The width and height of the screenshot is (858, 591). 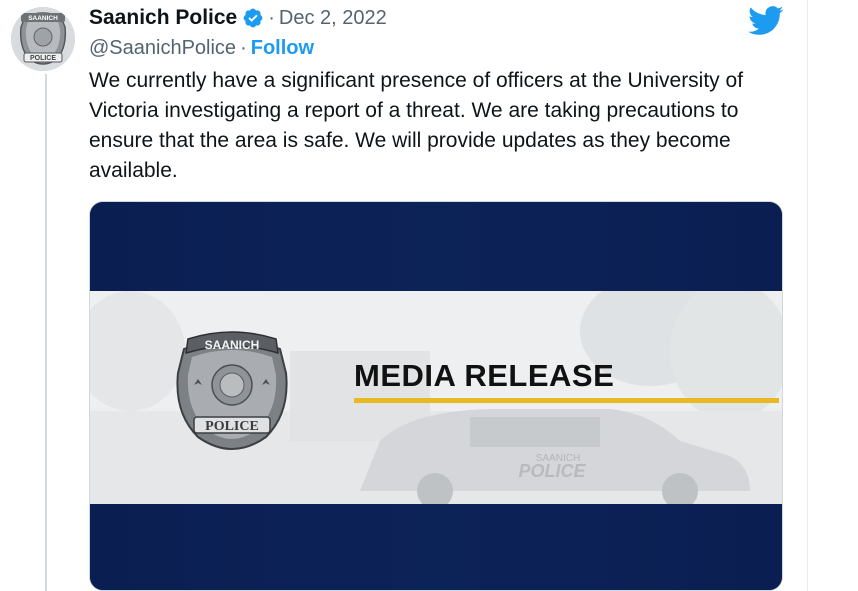 I want to click on car-text: POLICE, so click(x=552, y=471).